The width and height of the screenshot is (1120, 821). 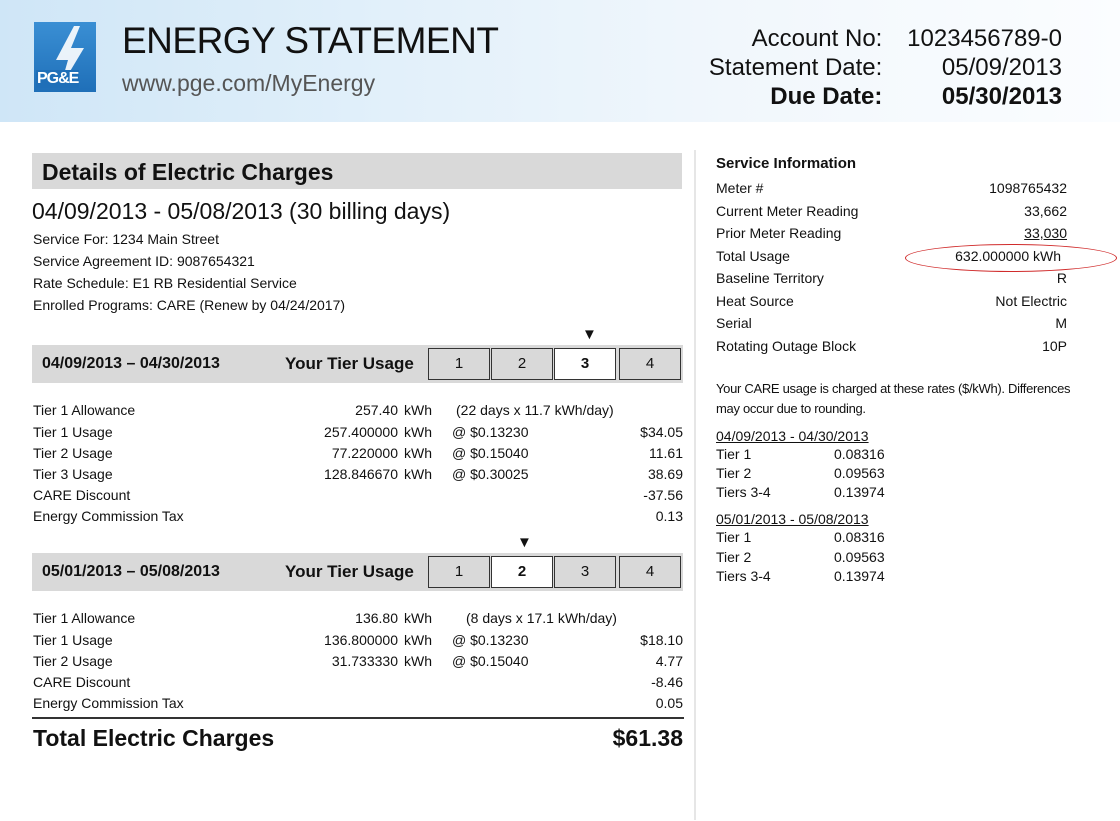 I want to click on statement-date-value: 05/09/2013, so click(x=1001, y=67).